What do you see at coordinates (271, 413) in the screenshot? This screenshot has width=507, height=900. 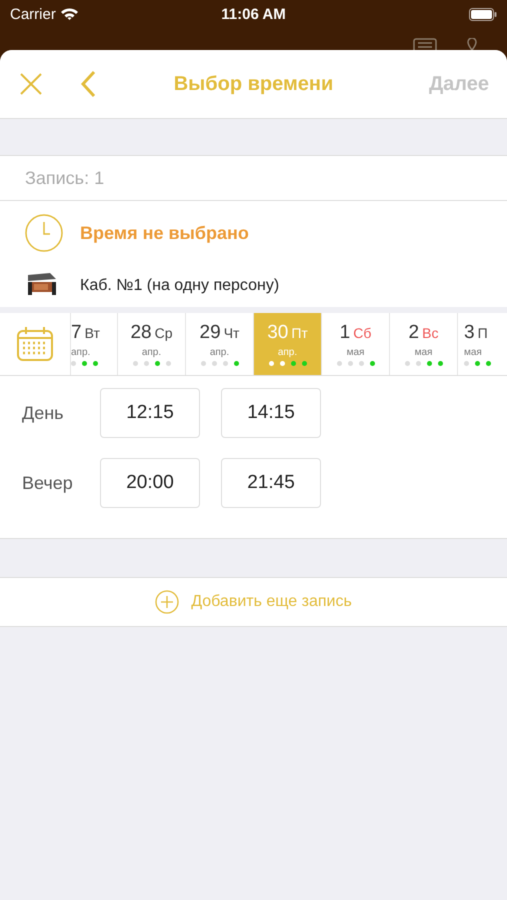 I see `time-slot-button: 14:15` at bounding box center [271, 413].